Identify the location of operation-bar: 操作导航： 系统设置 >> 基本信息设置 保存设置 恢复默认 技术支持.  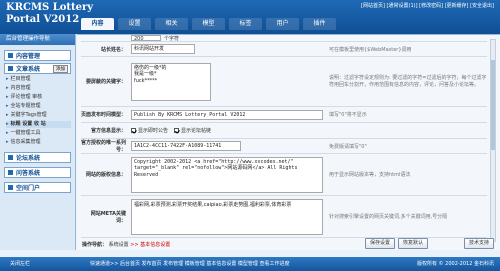
(291, 244).